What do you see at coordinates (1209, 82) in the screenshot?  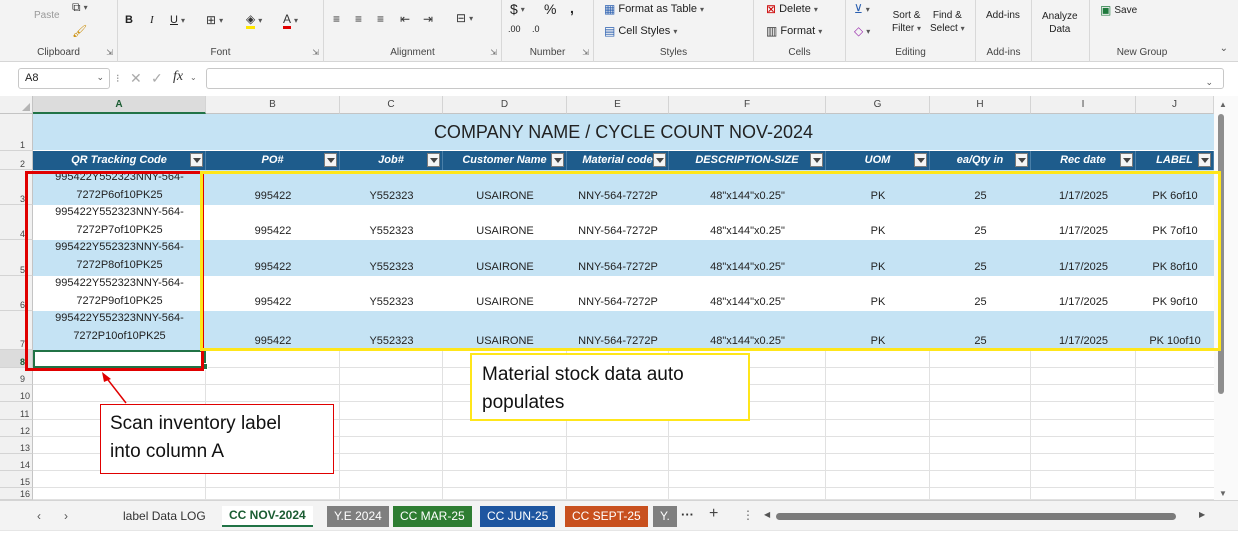 I see `expand-formula-bar-icon: ⌄` at bounding box center [1209, 82].